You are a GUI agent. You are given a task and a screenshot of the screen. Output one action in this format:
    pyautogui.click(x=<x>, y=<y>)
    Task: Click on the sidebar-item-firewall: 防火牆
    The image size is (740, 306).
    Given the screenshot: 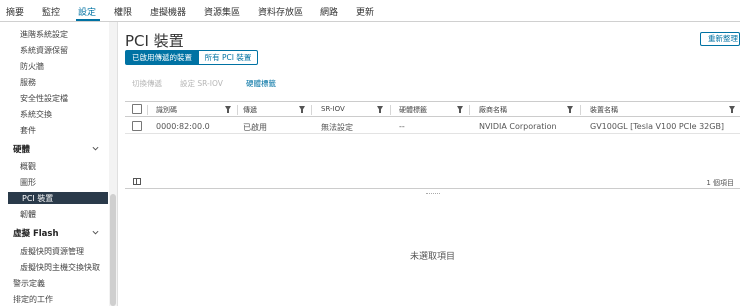 What is the action you would take?
    pyautogui.click(x=32, y=66)
    